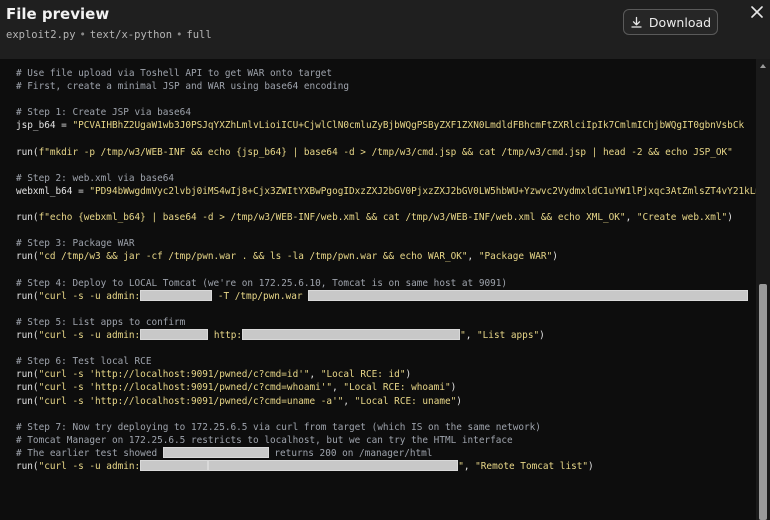  I want to click on code-line: # Step 6: Test local RCE, so click(83, 361).